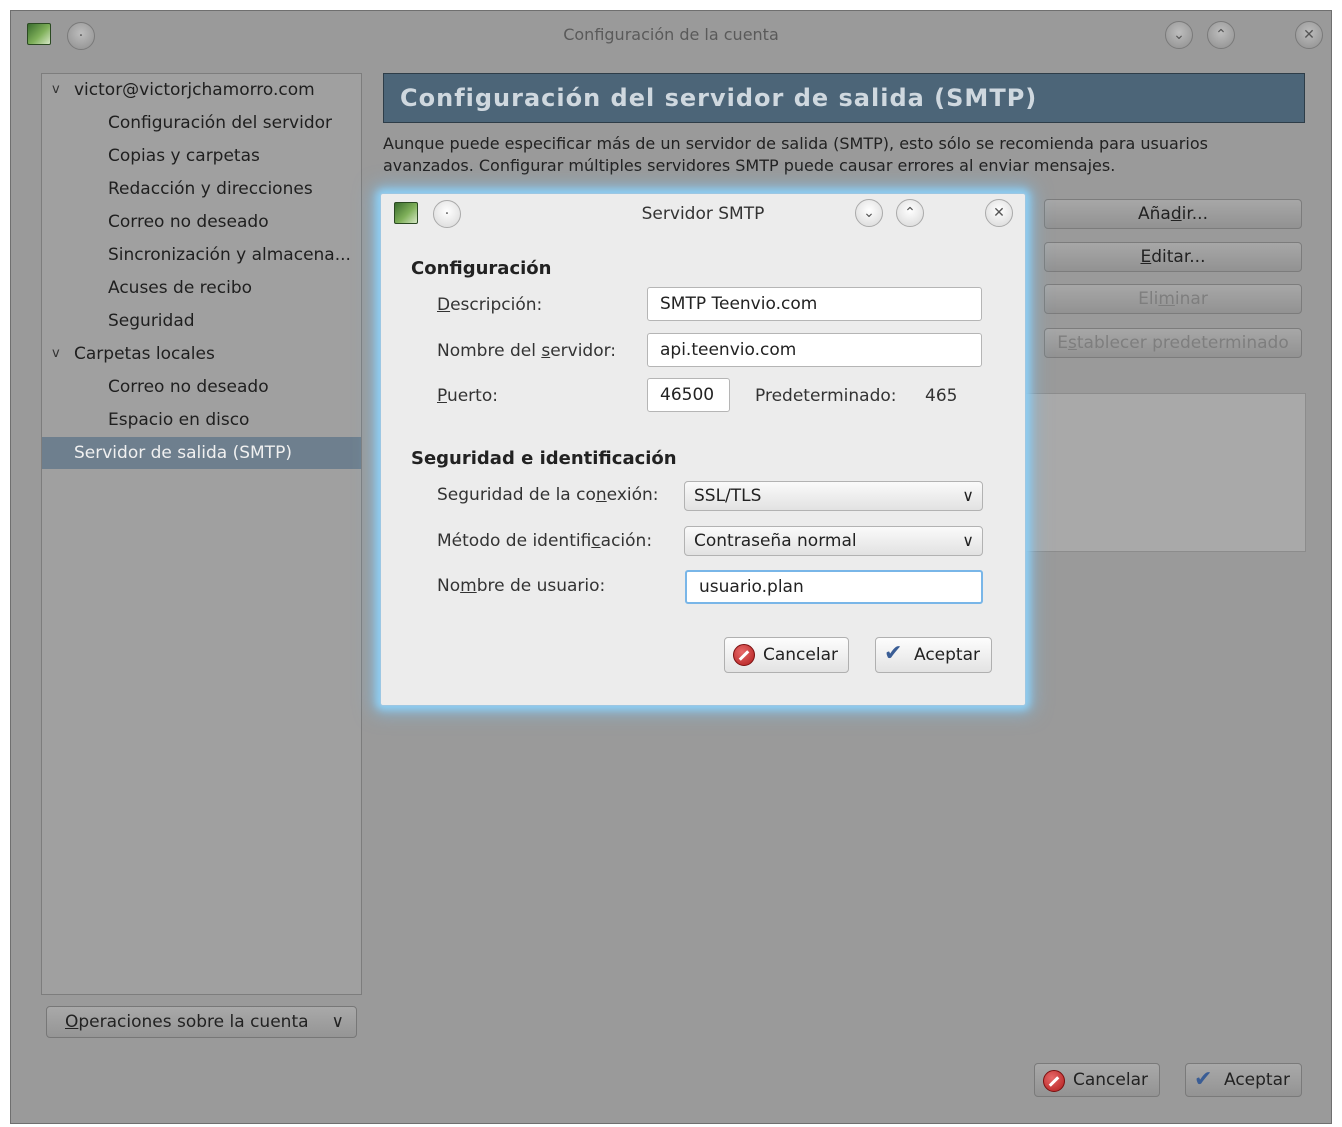 The height and width of the screenshot is (1127, 1342). I want to click on tree-item-local-folders: v Carpetas locales, so click(201, 354).